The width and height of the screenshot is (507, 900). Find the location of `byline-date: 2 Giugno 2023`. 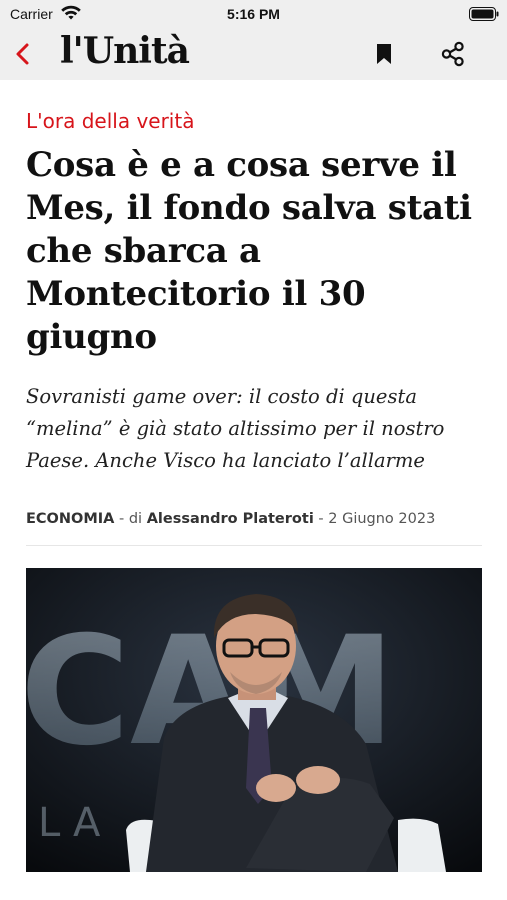

byline-date: 2 Giugno 2023 is located at coordinates (382, 519).